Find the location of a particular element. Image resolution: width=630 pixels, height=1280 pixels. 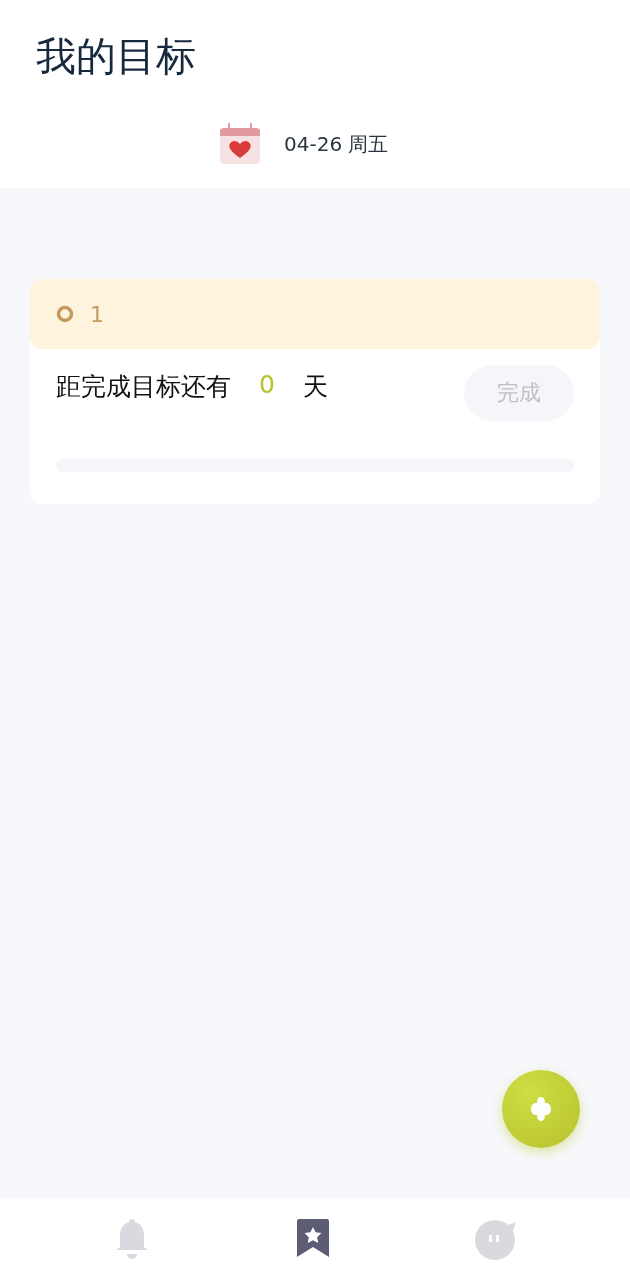

days-unit: 天 is located at coordinates (315, 387).